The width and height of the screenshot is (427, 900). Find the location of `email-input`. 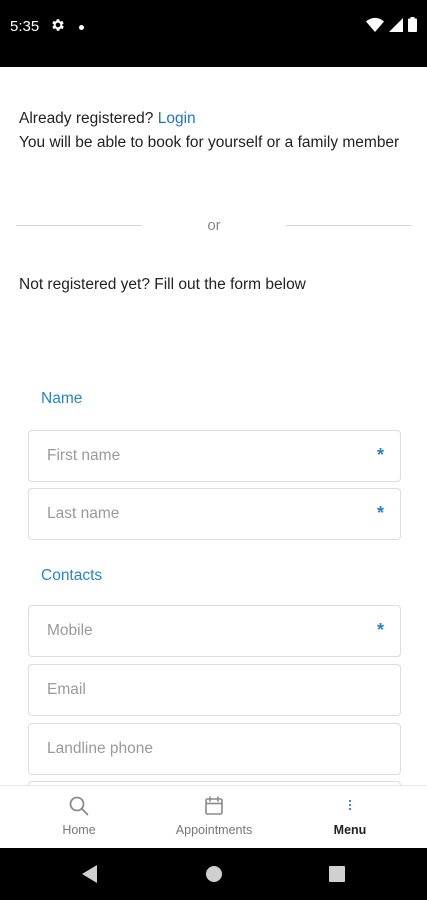

email-input is located at coordinates (207, 690).